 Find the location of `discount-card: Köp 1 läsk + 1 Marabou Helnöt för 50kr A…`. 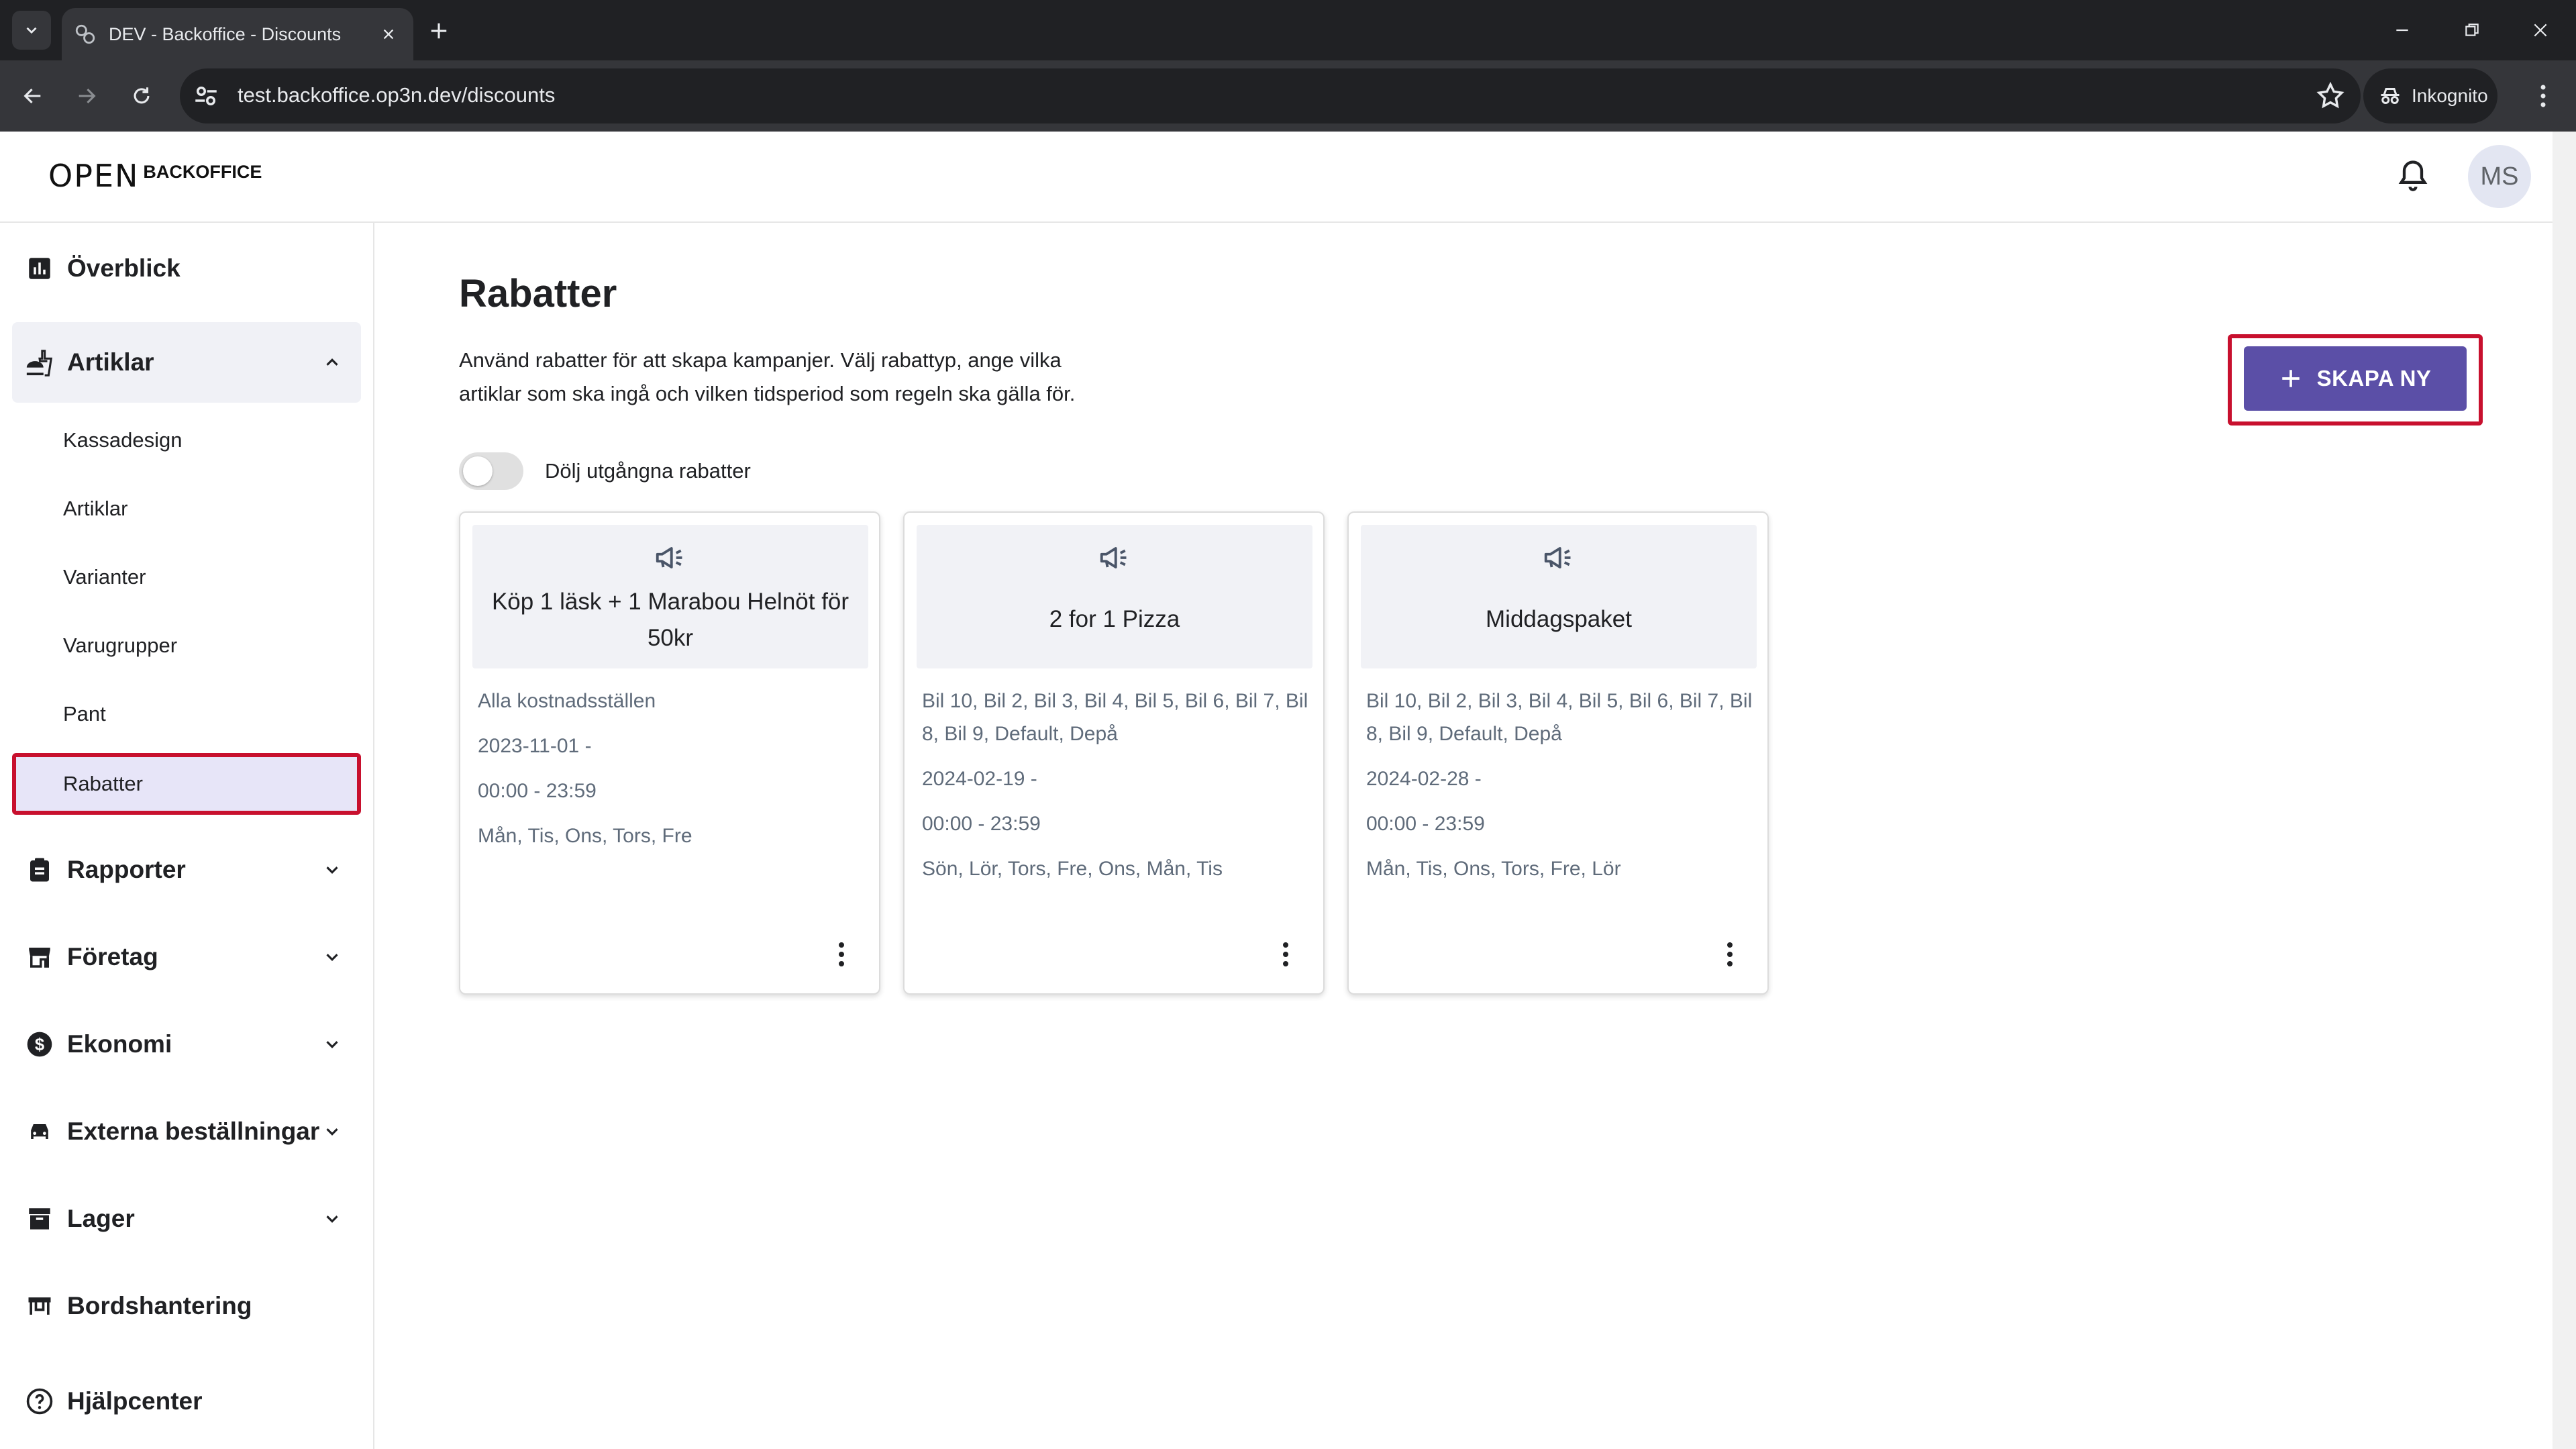

discount-card: Köp 1 läsk + 1 Marabou Helnöt för 50kr A… is located at coordinates (669, 753).